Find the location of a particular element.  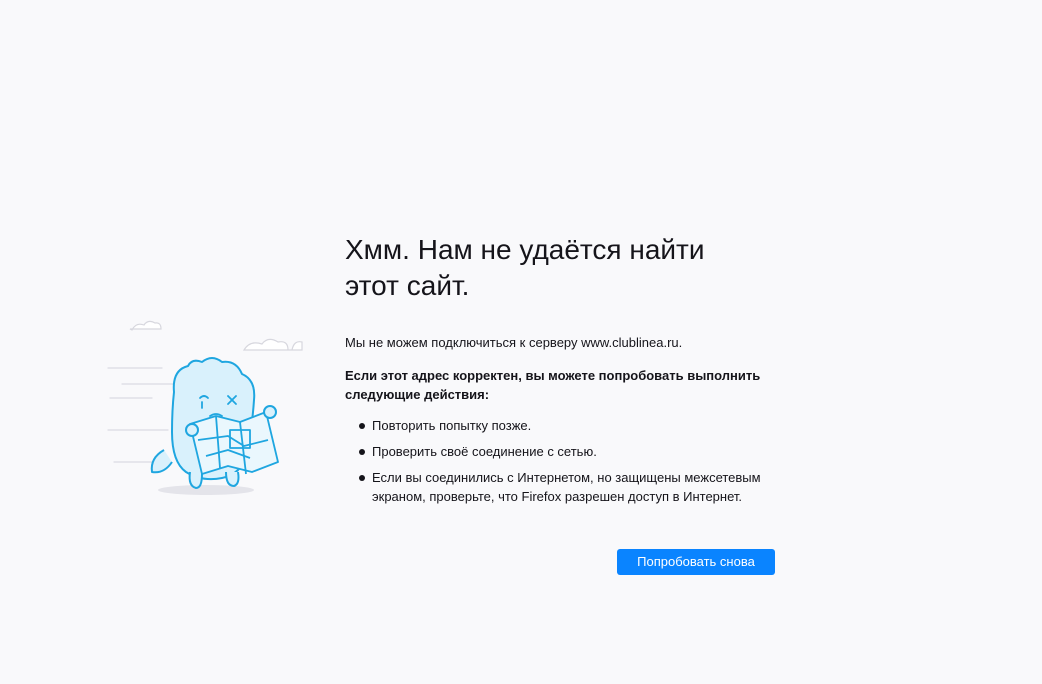

advice-item-text: Повторить попытку позже. is located at coordinates (452, 425).